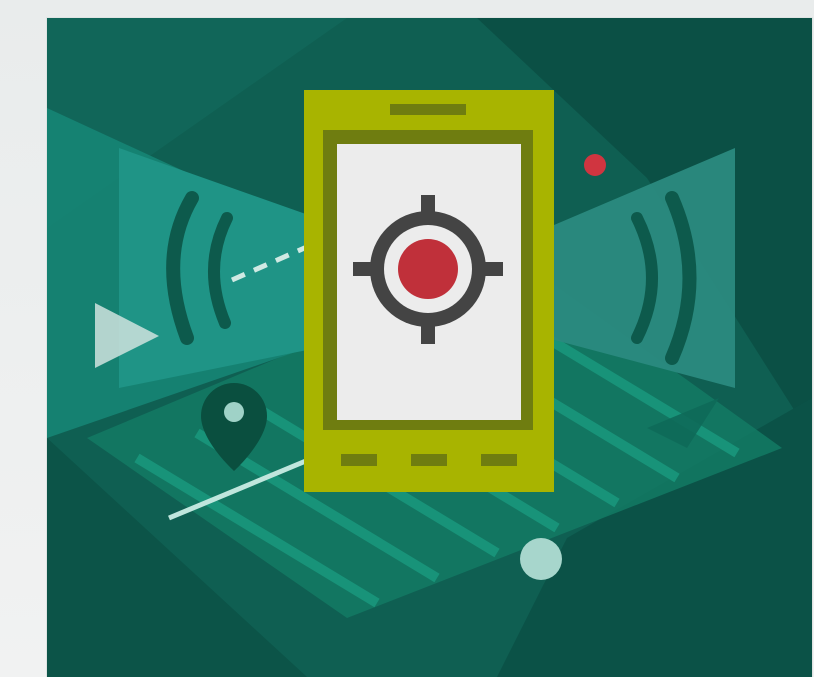 The image size is (814, 677). I want to click on red-accent-dot, so click(595, 165).